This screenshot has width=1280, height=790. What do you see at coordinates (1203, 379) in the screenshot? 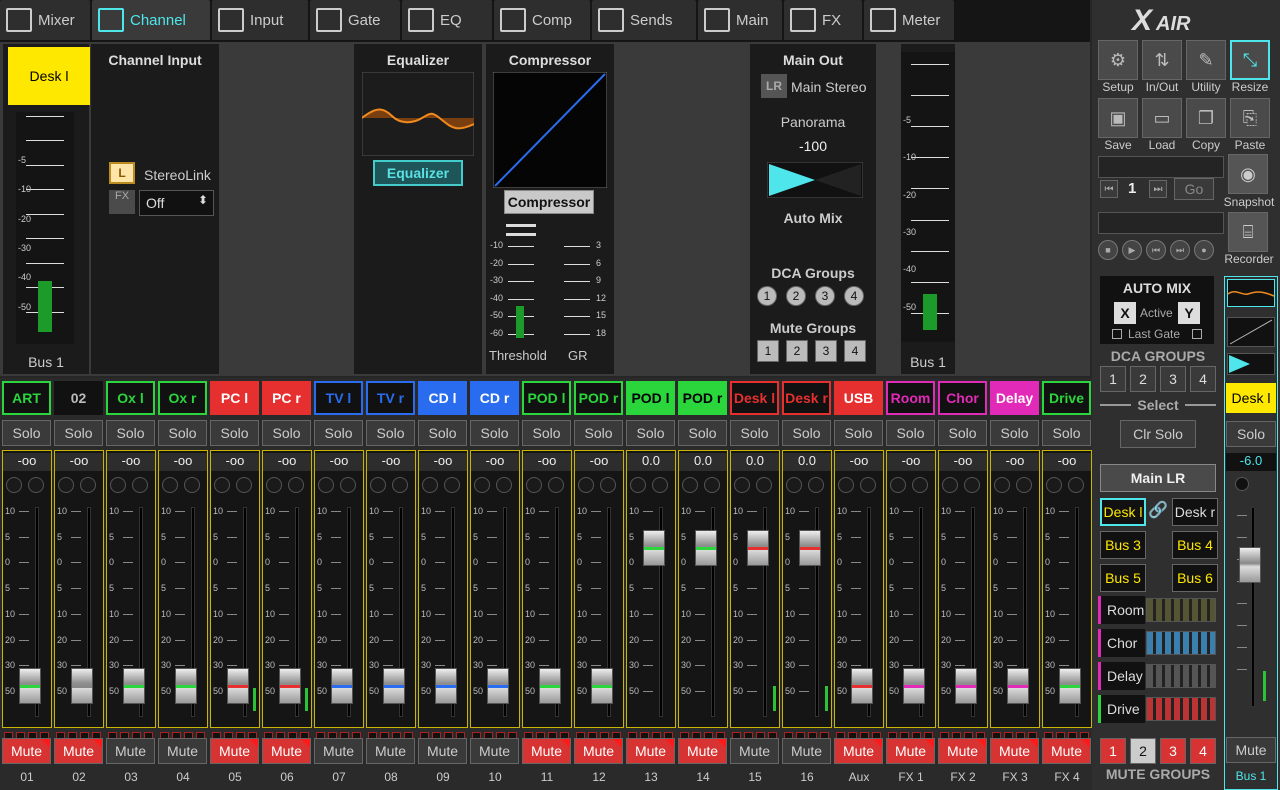
I see `right-dca-4: 4` at bounding box center [1203, 379].